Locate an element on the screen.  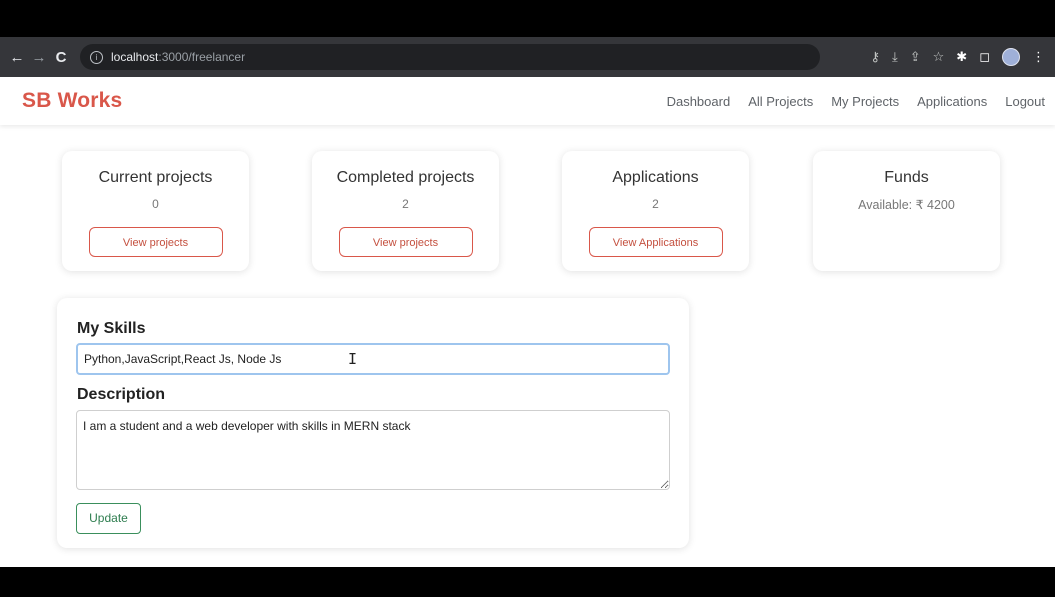
card-completed-projects: Completed projects 2 View projects is located at coordinates (405, 211).